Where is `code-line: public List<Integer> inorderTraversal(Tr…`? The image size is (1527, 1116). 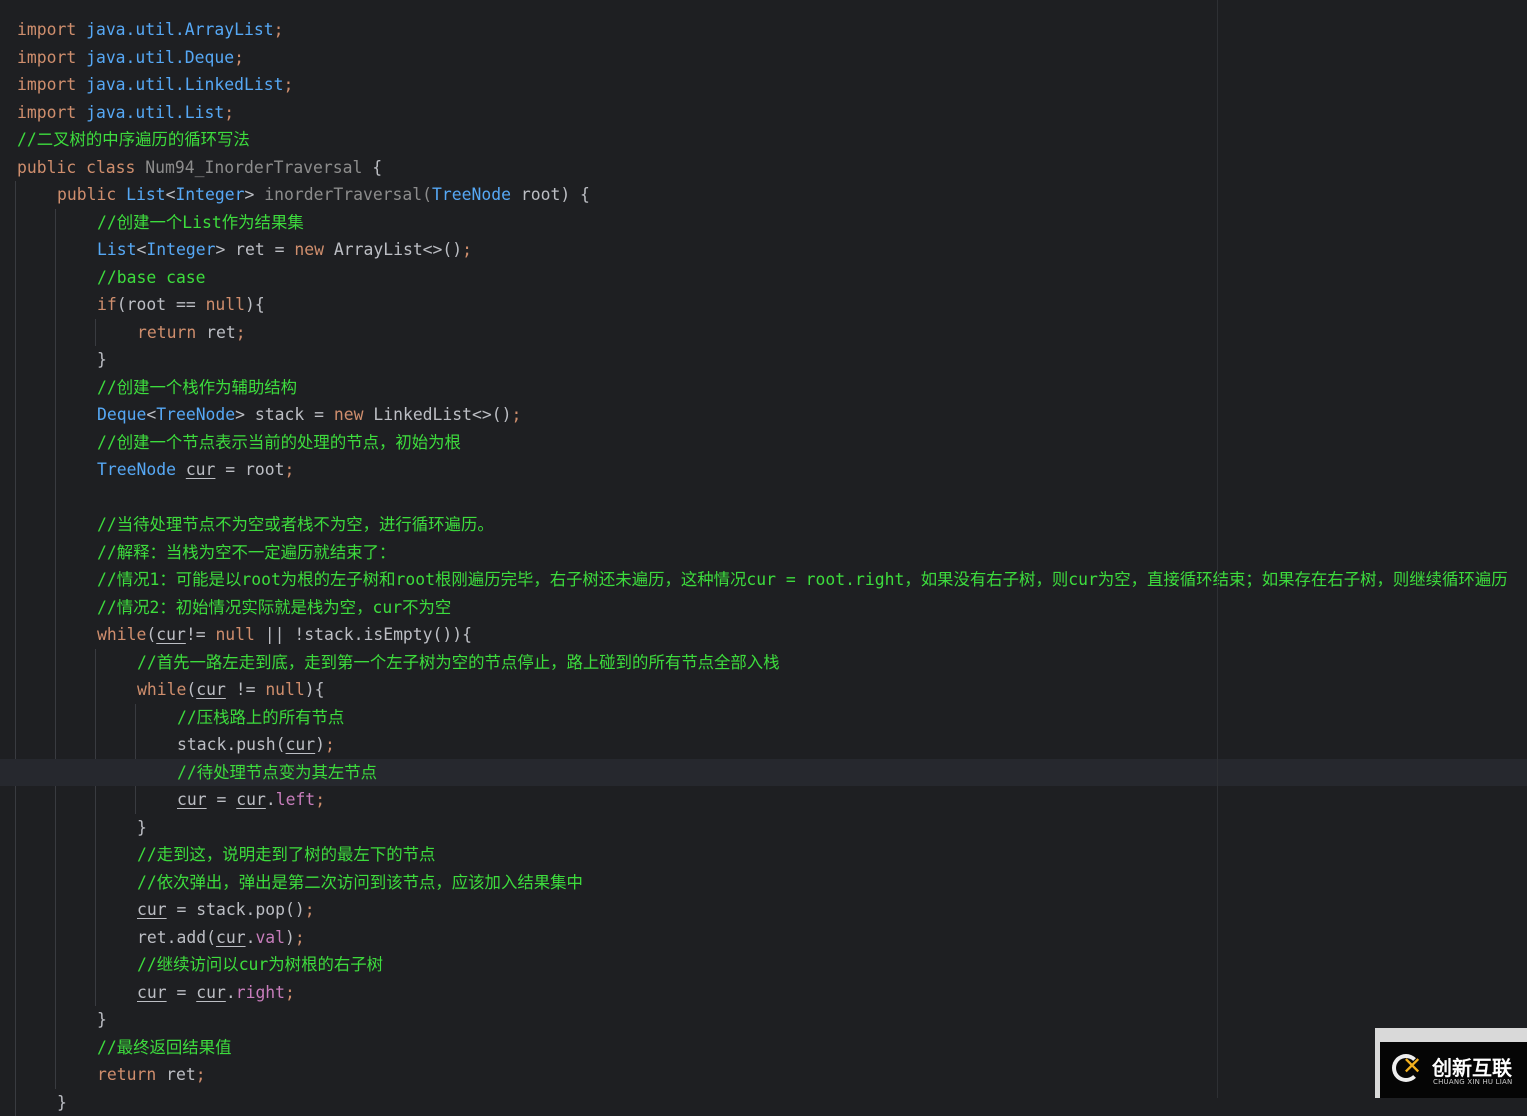 code-line: public List<Integer> inorderTraversal(Tr… is located at coordinates (763, 195).